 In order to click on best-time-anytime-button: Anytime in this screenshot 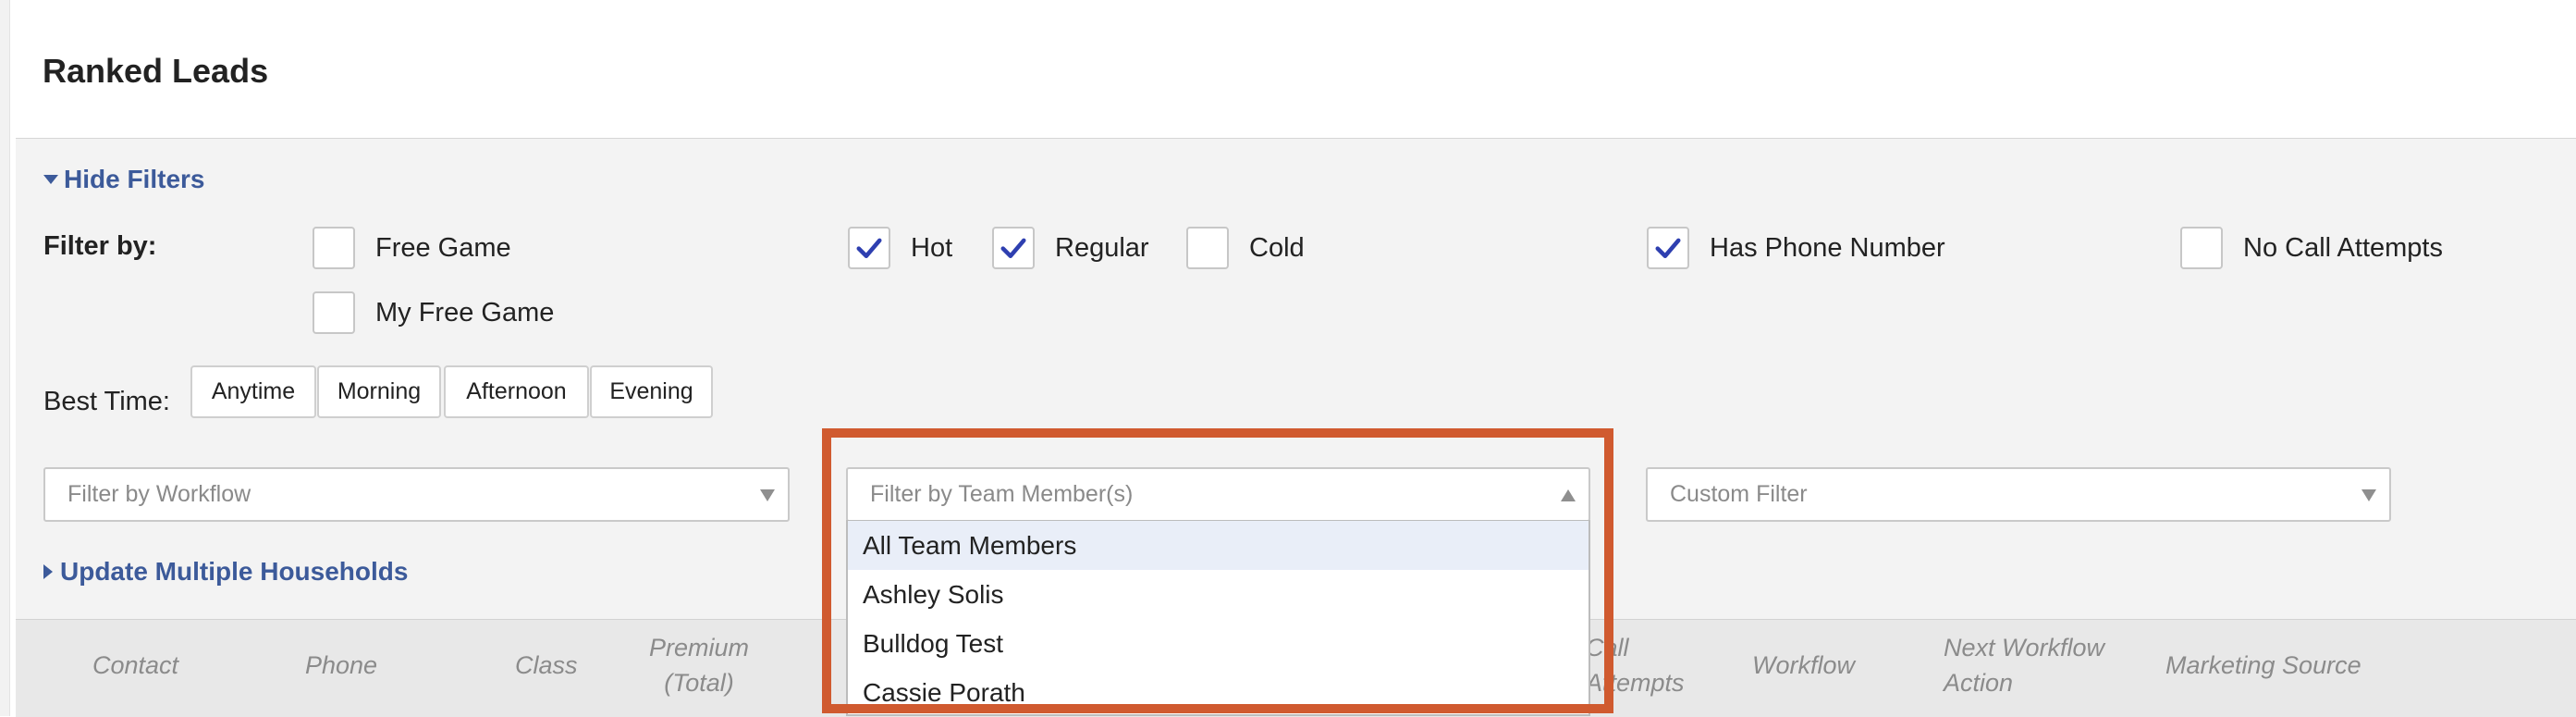, I will do `click(253, 392)`.